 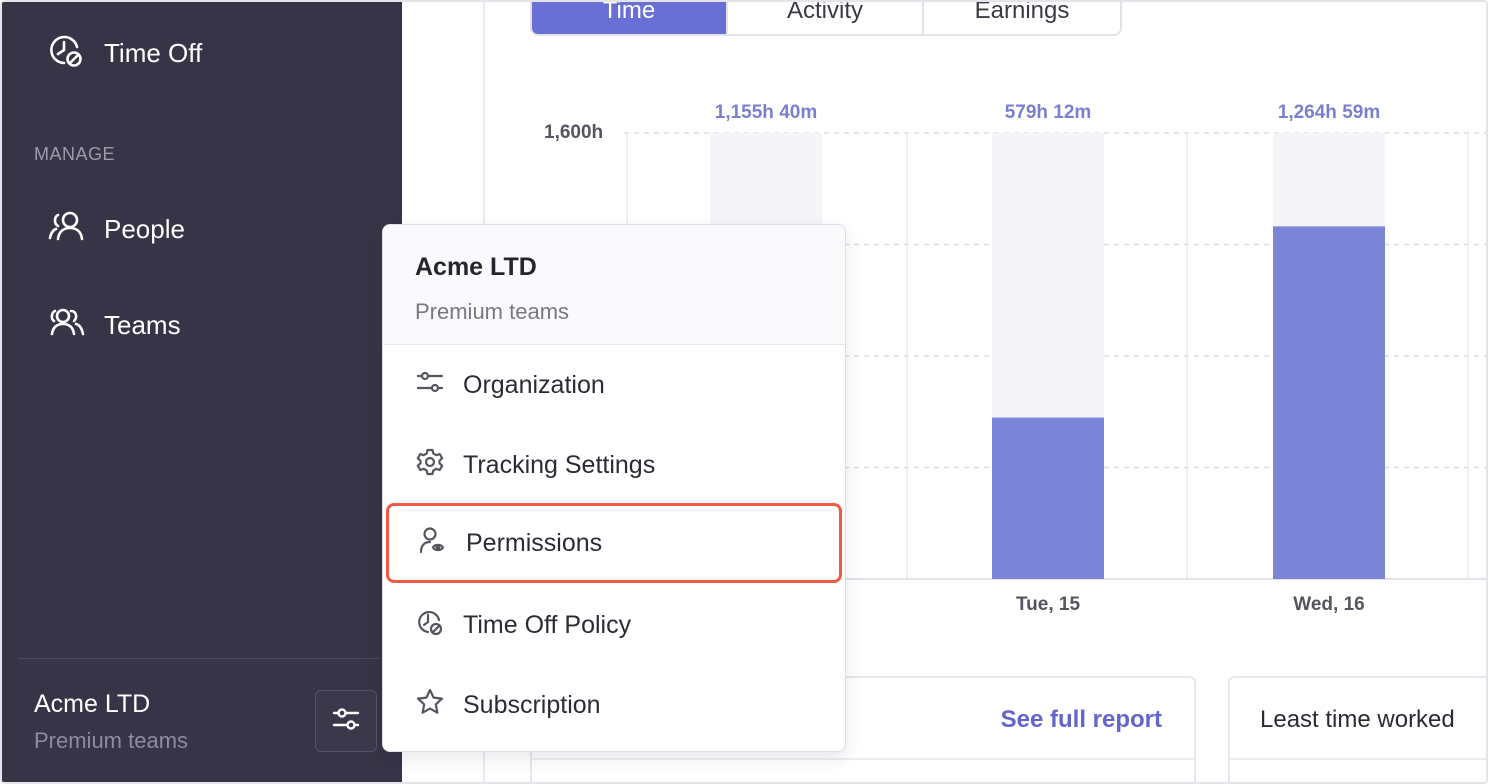 I want to click on y-tick-label: 1,600h, so click(x=574, y=132).